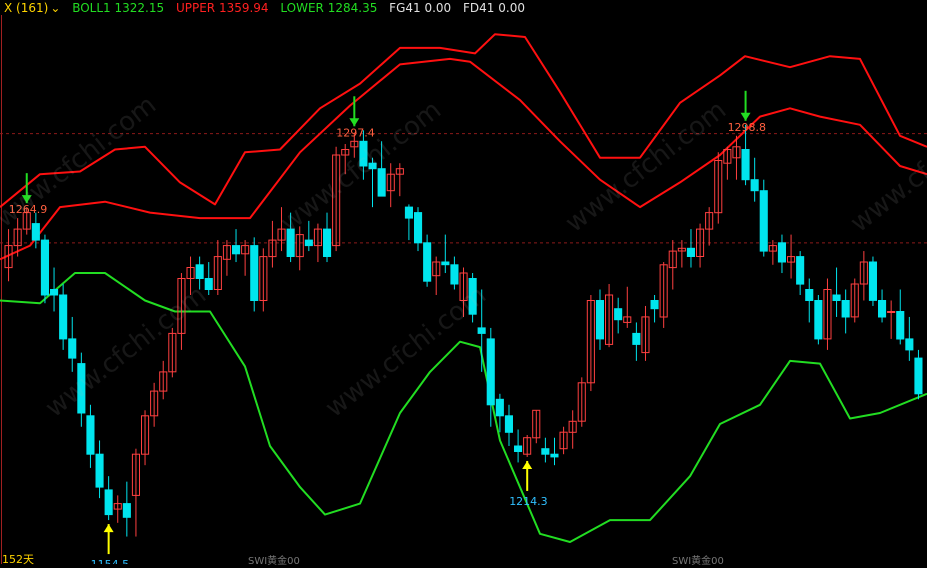 This screenshot has height=568, width=927. Describe the element at coordinates (747, 127) in the screenshot. I see `high-price-label: 1298.8` at that location.